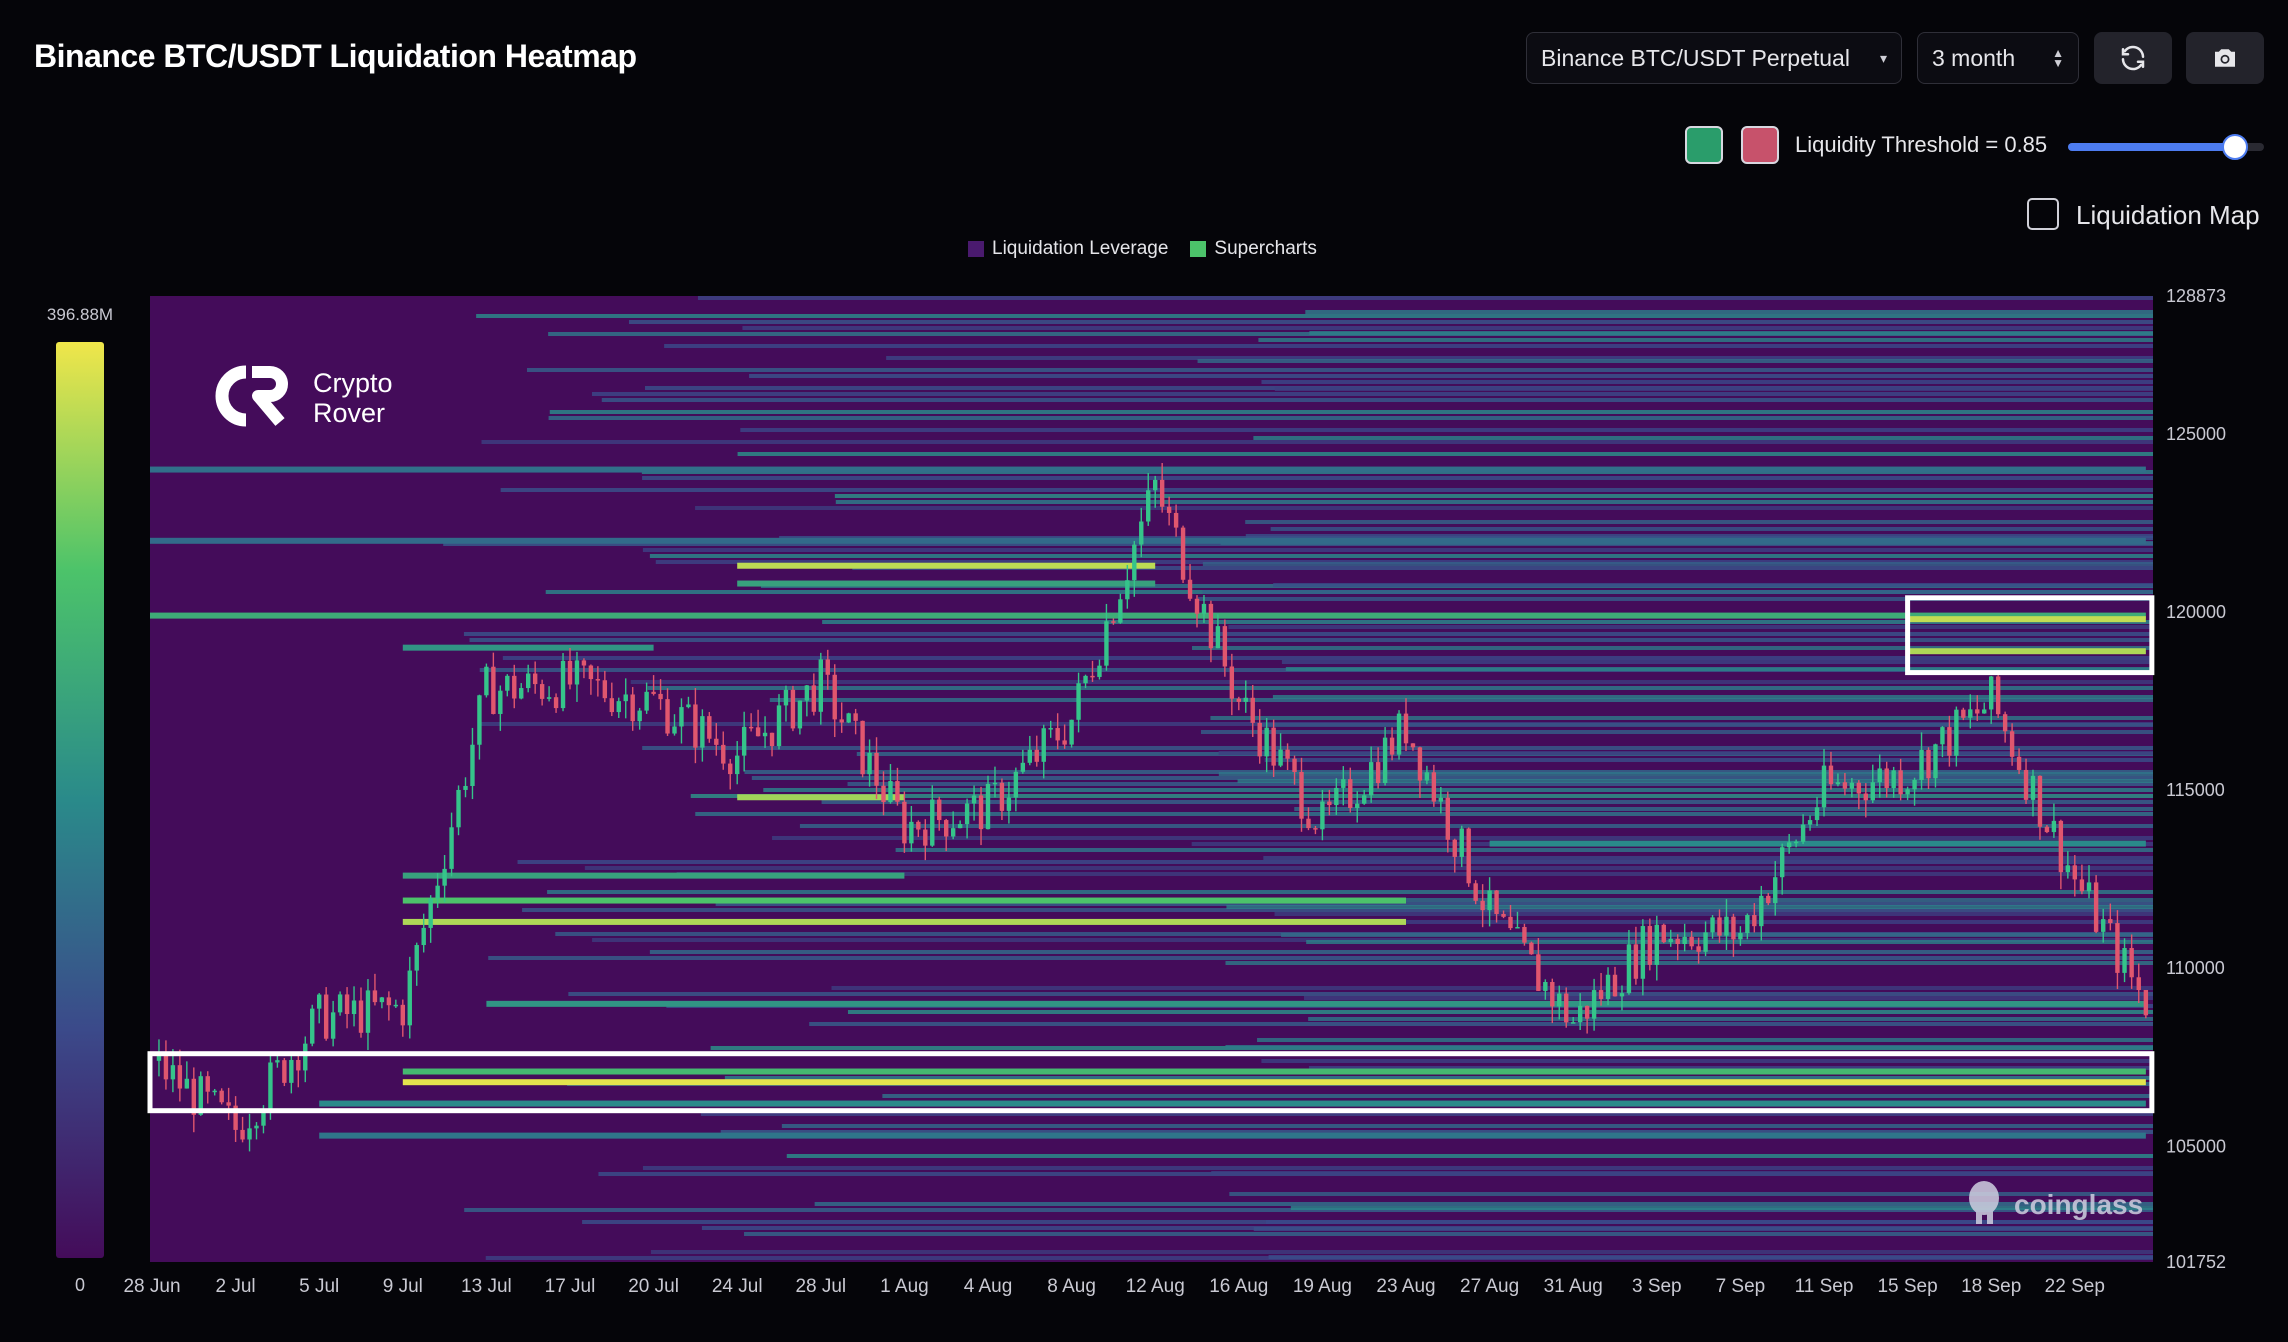 This screenshot has height=1342, width=2288. Describe the element at coordinates (820, 1286) in the screenshot. I see `x-tick-label: 28 Jul` at that location.